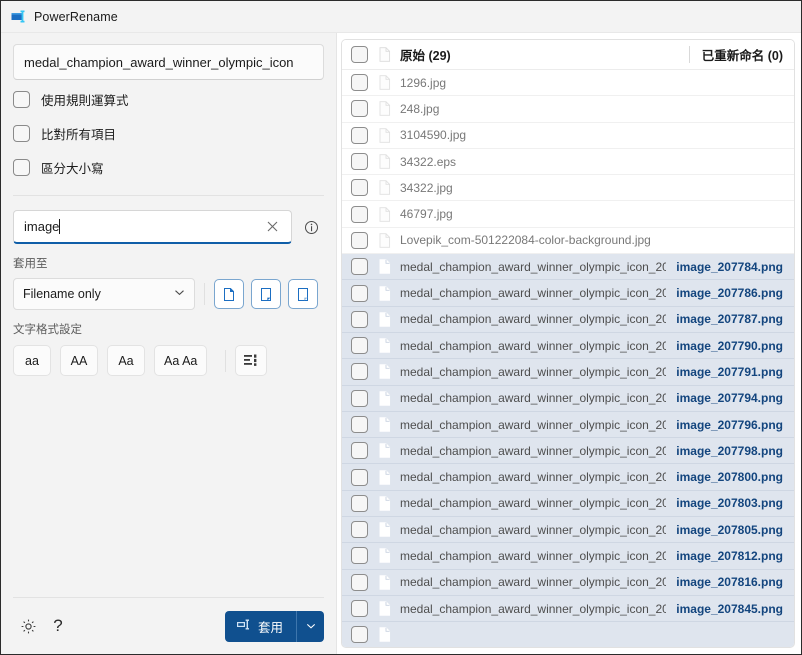 The height and width of the screenshot is (655, 802). Describe the element at coordinates (729, 555) in the screenshot. I see `renamed-filename: image_207812.png` at that location.